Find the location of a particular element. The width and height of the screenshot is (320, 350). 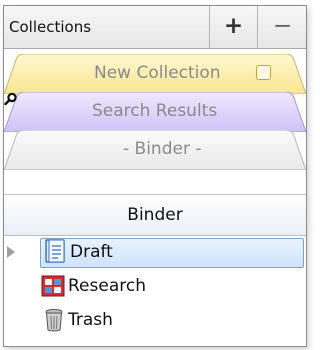

draft-icon is located at coordinates (55, 251).